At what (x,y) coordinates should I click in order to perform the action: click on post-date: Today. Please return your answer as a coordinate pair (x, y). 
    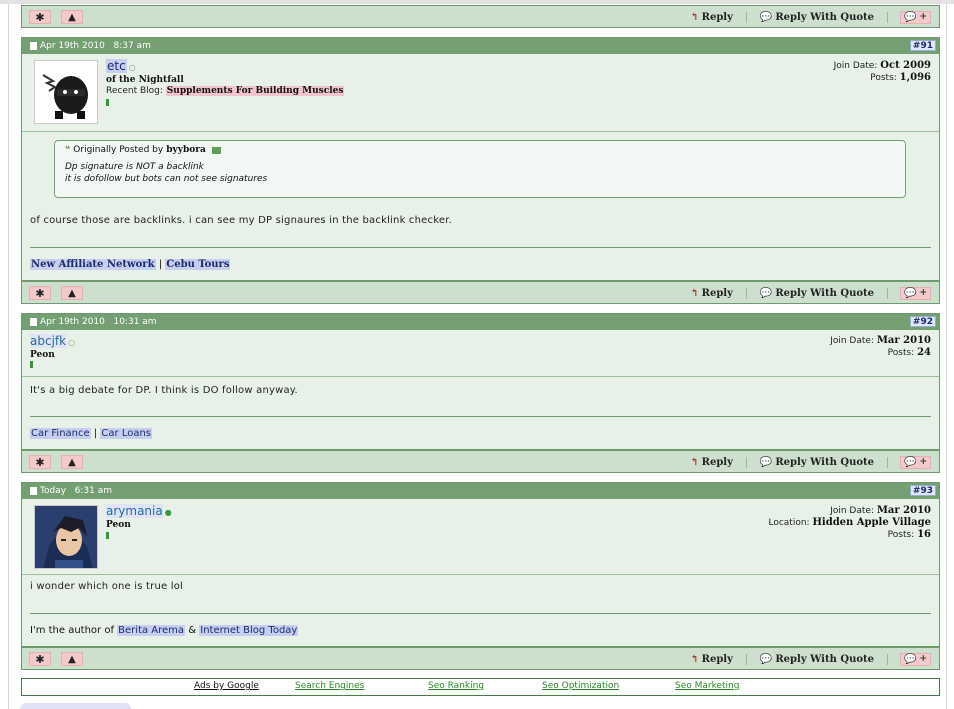
    Looking at the image, I should click on (53, 491).